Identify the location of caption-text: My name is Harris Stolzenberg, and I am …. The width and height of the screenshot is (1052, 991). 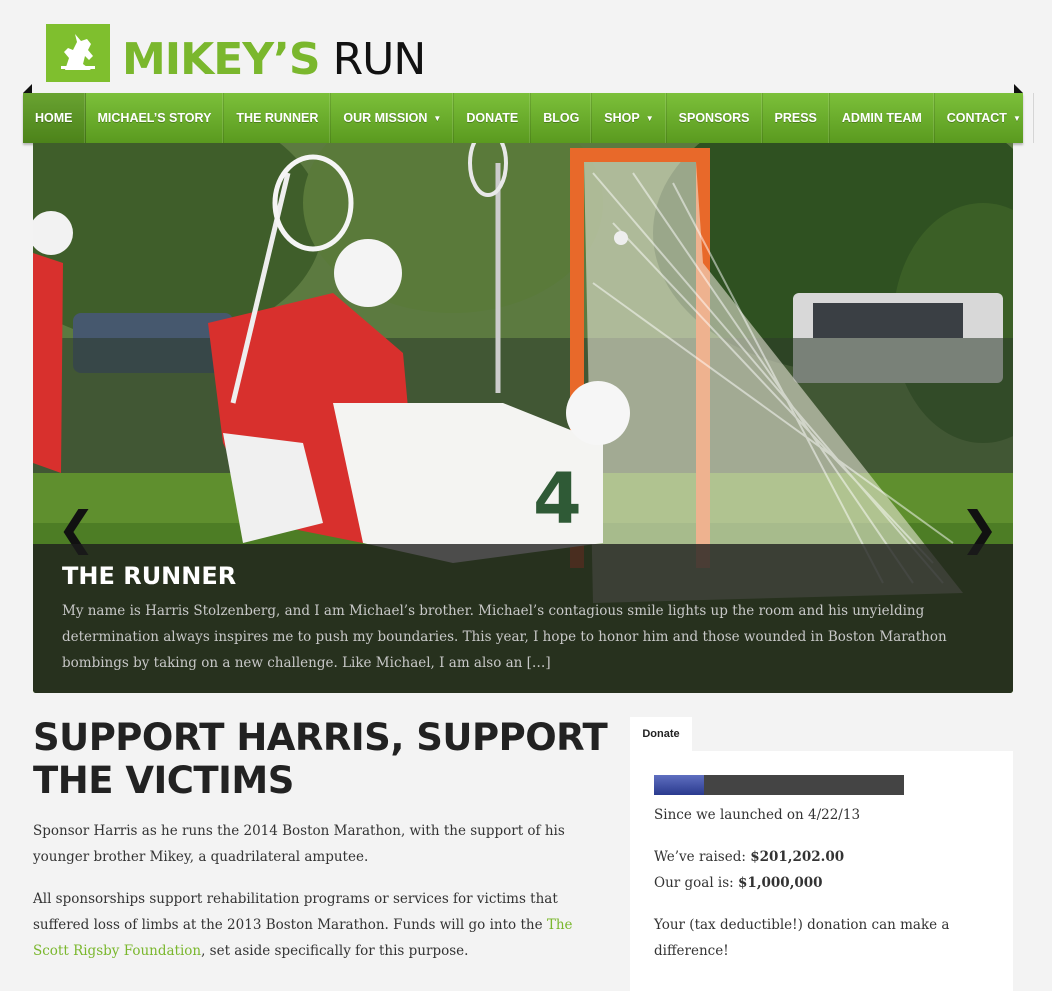
(504, 637).